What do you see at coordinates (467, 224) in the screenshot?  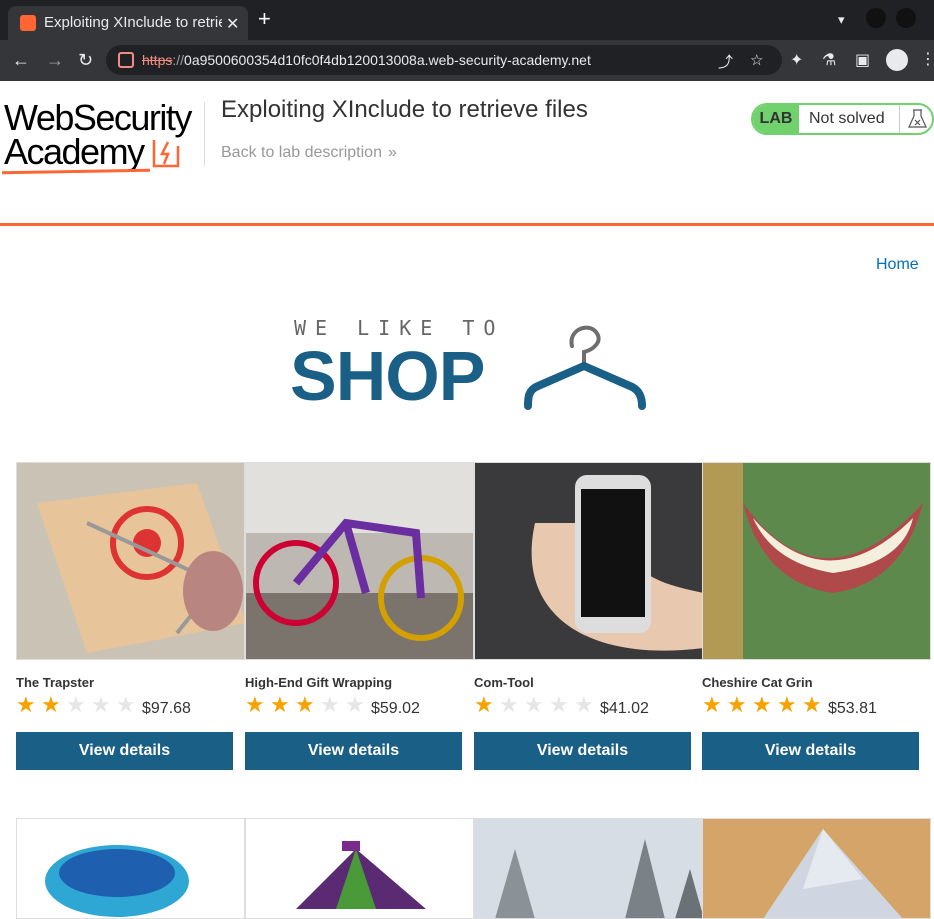 I see `header-rule` at bounding box center [467, 224].